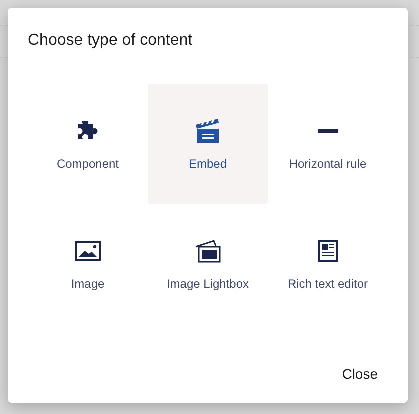 Image resolution: width=419 pixels, height=414 pixels. What do you see at coordinates (328, 251) in the screenshot?
I see `document-icon` at bounding box center [328, 251].